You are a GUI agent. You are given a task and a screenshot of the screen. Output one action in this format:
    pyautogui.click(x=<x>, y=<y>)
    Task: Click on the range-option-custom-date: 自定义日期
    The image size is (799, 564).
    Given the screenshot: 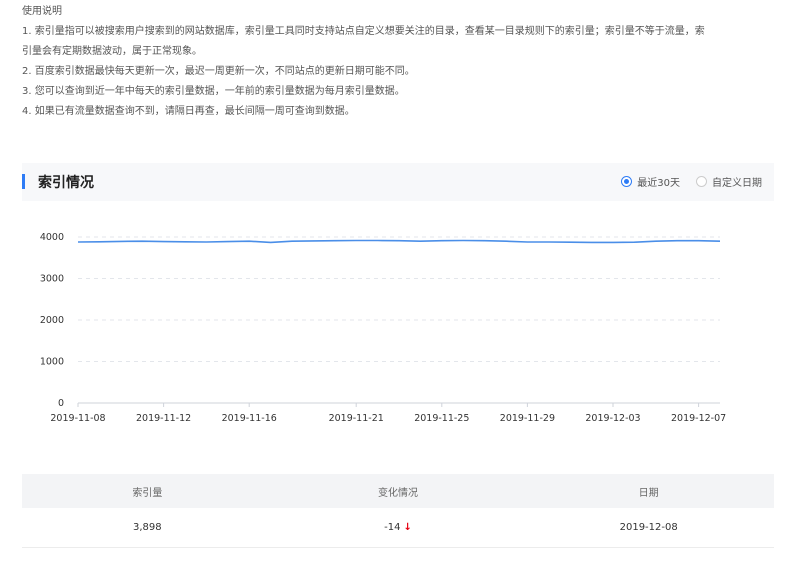 What is the action you would take?
    pyautogui.click(x=729, y=181)
    